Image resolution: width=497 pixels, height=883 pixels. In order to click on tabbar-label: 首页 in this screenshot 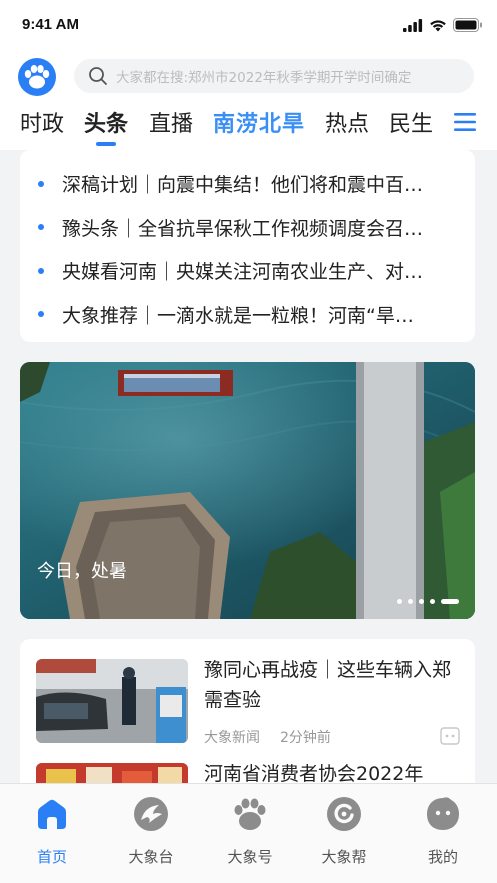, I will do `click(51, 857)`.